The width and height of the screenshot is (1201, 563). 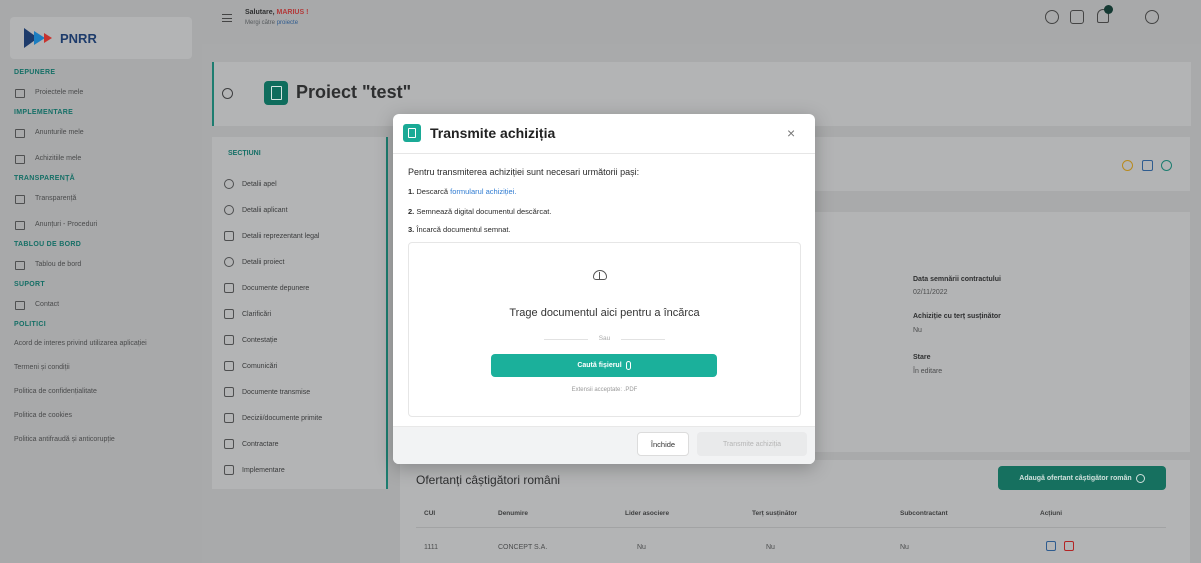 What do you see at coordinates (287, 23) in the screenshot?
I see `projects-link: proiecte` at bounding box center [287, 23].